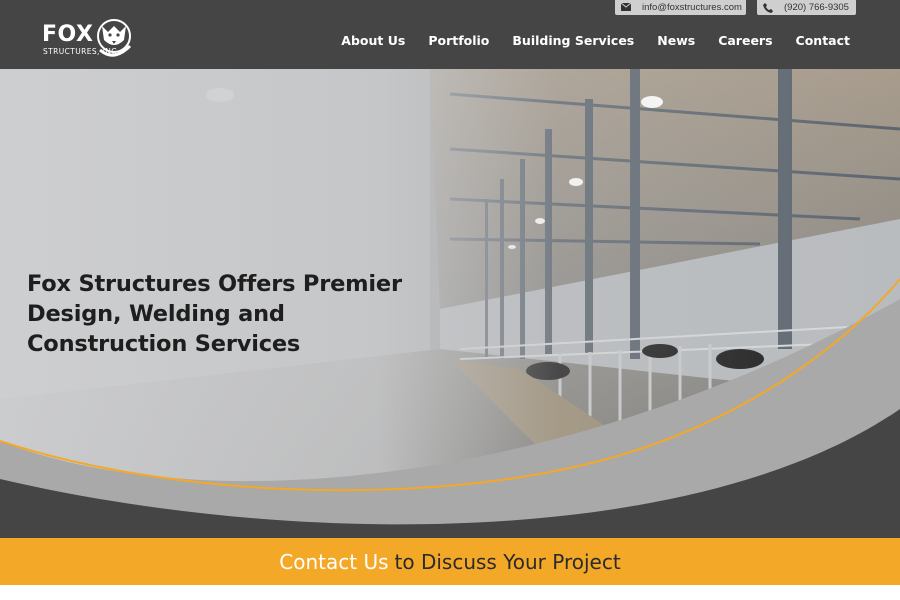 This screenshot has height=600, width=900. I want to click on logo-wordmark: FOX, so click(68, 34).